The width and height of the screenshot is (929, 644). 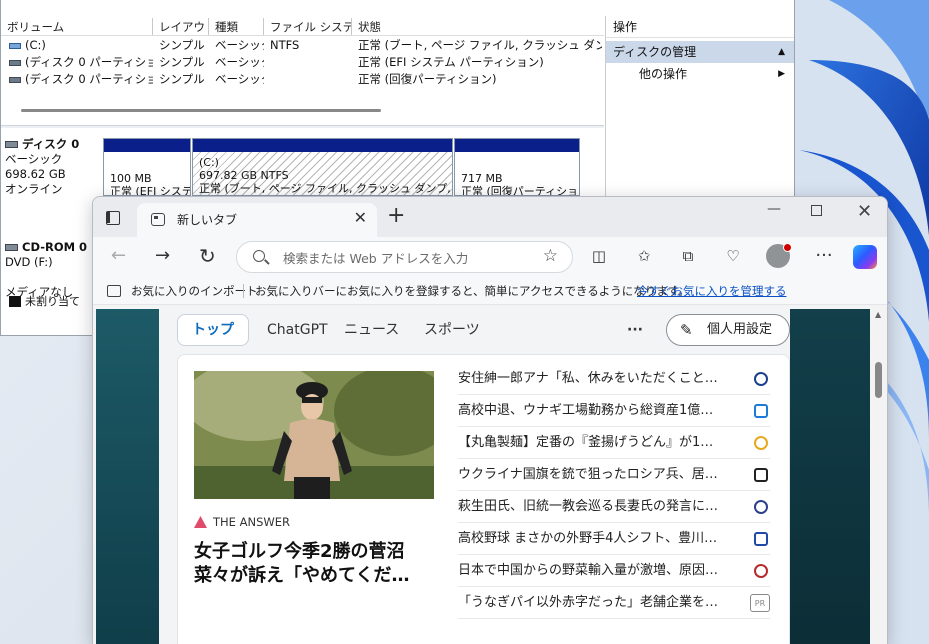 I want to click on feed-more-options-icon: ···, so click(x=635, y=330).